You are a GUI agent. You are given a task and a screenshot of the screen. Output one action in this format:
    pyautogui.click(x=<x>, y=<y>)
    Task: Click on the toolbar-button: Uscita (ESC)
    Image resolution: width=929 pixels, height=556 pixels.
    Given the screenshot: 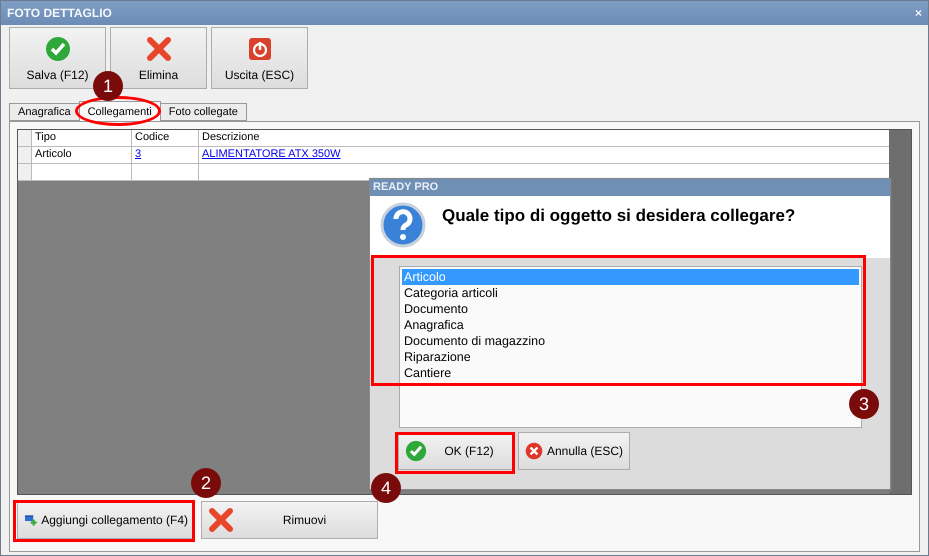 What is the action you would take?
    pyautogui.click(x=259, y=58)
    